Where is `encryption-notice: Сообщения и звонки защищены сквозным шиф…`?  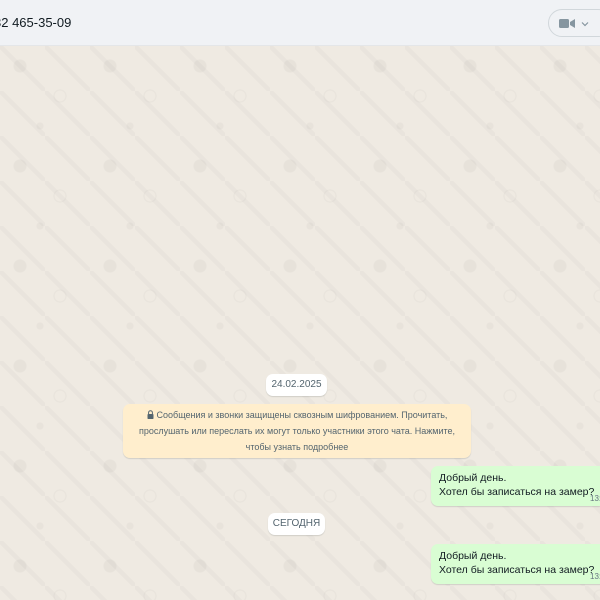
encryption-notice: Сообщения и звонки защищены сквозным шиф… is located at coordinates (297, 431).